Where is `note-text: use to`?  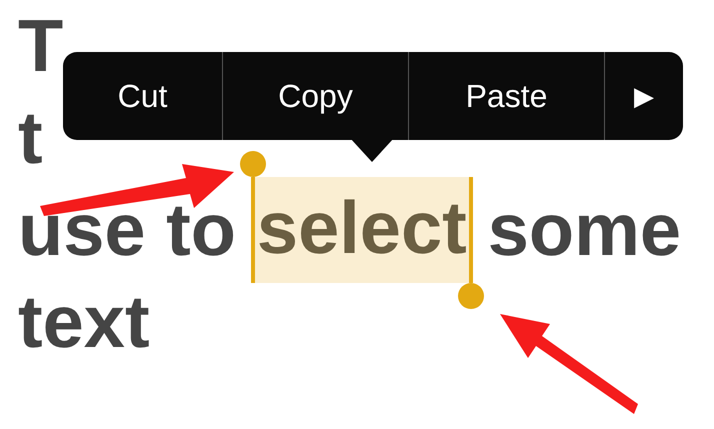 note-text: use to is located at coordinates (127, 230).